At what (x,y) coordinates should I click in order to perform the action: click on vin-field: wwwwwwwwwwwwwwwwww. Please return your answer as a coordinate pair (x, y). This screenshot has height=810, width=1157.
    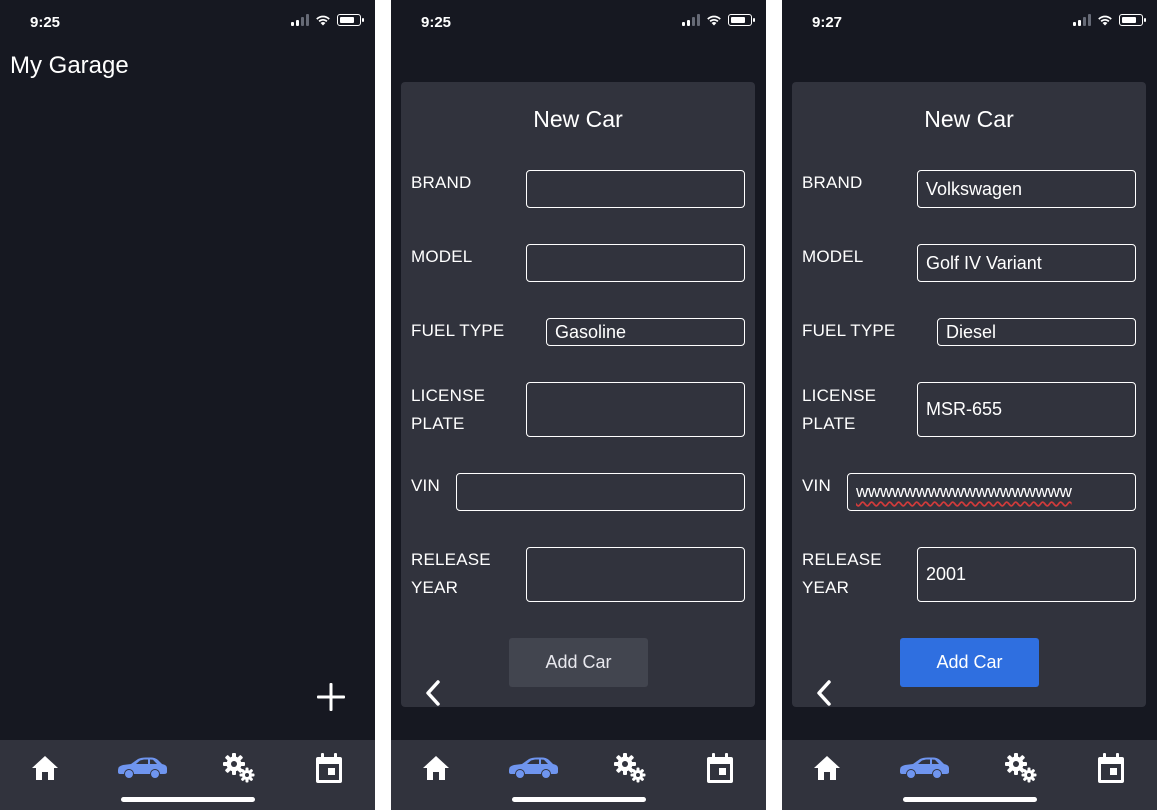
    Looking at the image, I should click on (991, 492).